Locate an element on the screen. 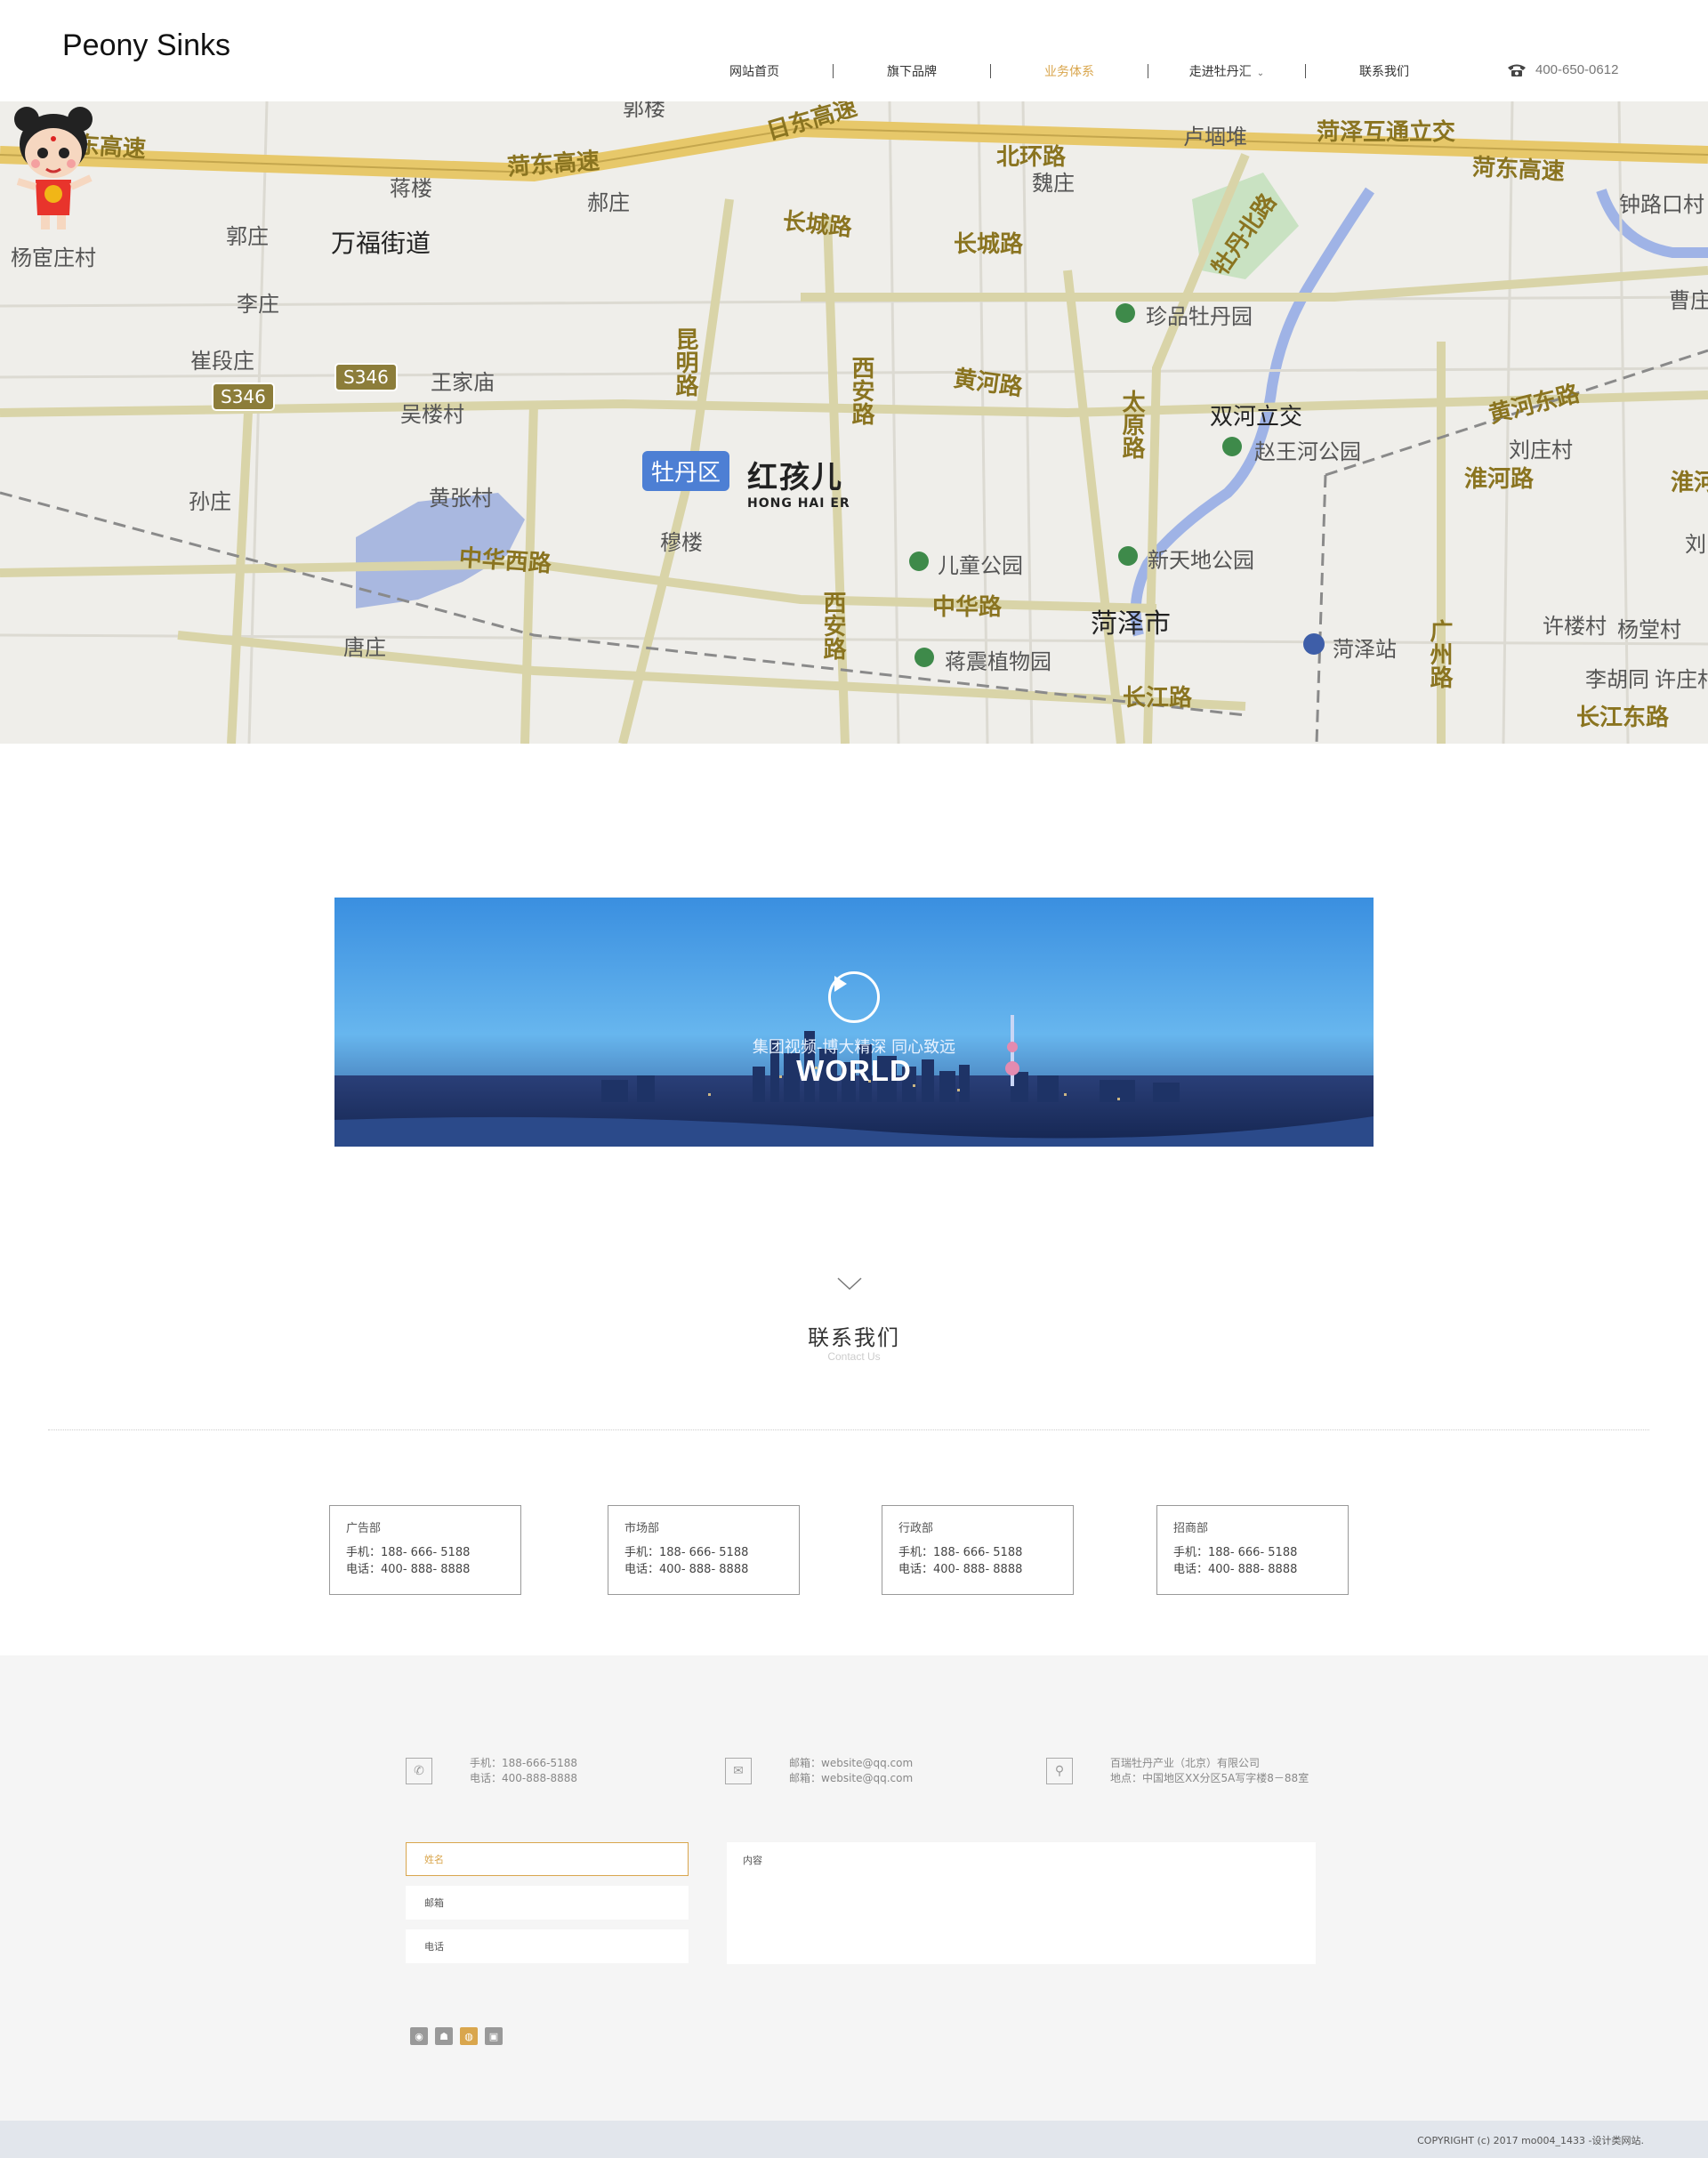 The image size is (1708, 2158). map-label: 菏泽站 is located at coordinates (1365, 649).